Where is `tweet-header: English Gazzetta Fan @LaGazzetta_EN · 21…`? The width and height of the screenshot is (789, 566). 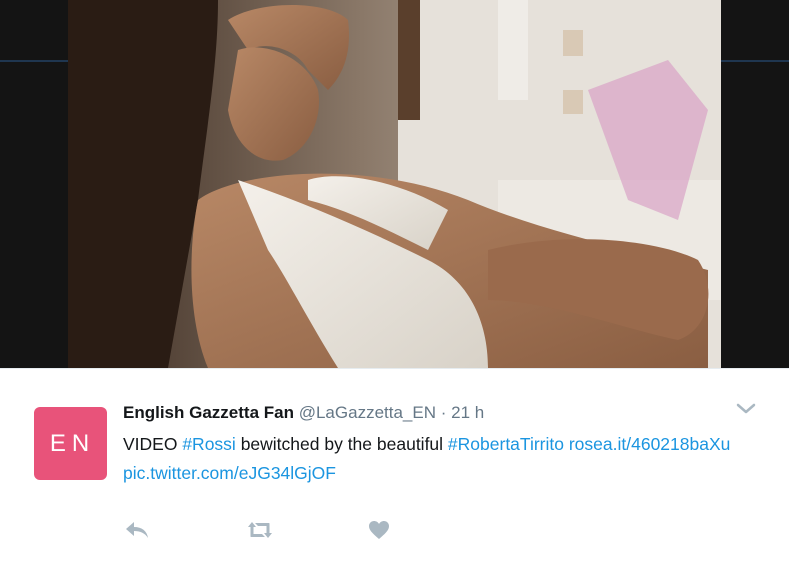
tweet-header: English Gazzetta Fan @LaGazzetta_EN · 21… is located at coordinates (303, 413).